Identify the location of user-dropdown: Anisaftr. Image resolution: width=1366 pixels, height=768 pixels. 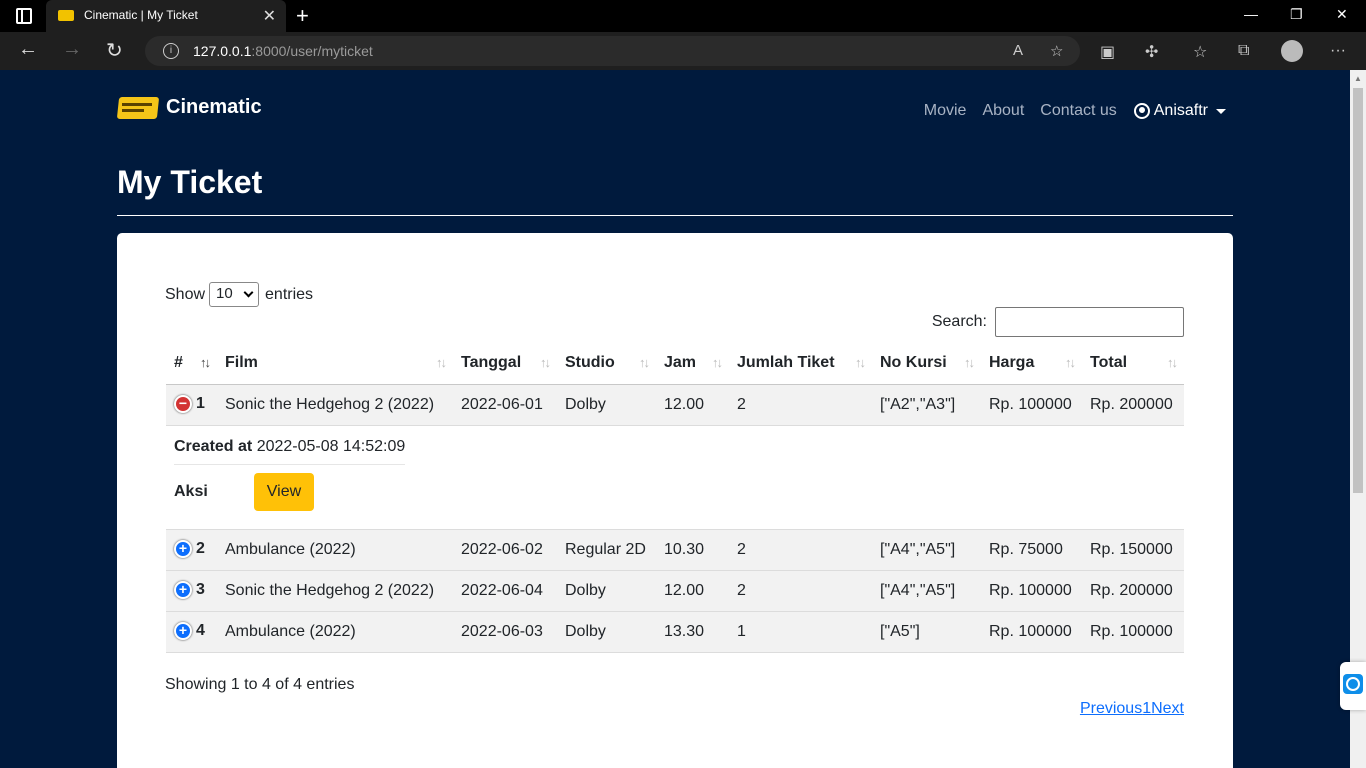
(1179, 111).